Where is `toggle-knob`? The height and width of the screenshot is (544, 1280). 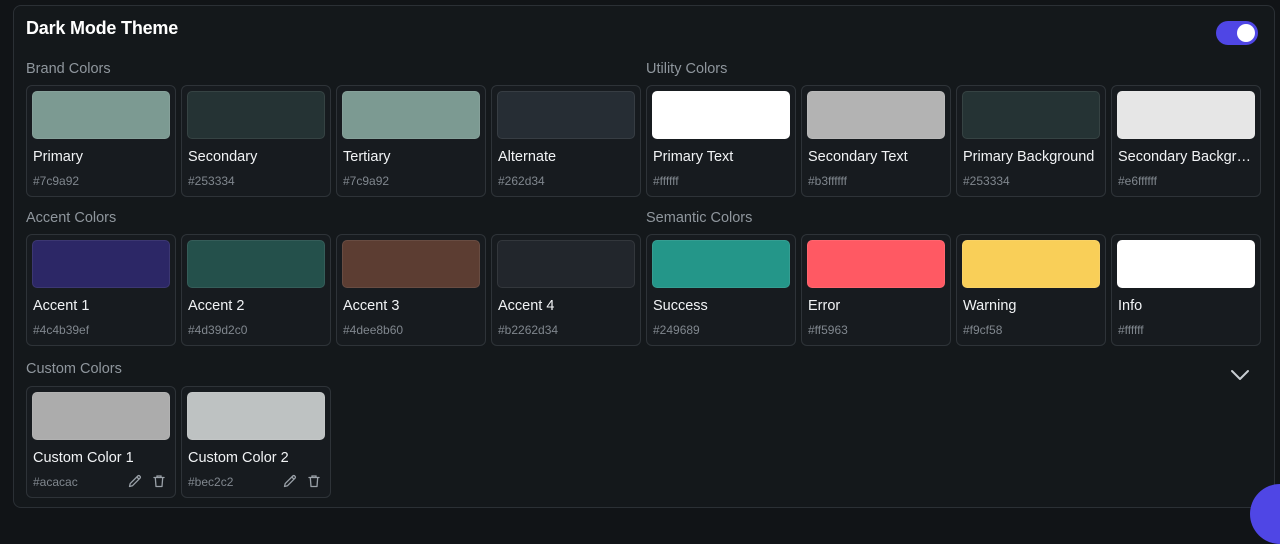 toggle-knob is located at coordinates (1246, 33).